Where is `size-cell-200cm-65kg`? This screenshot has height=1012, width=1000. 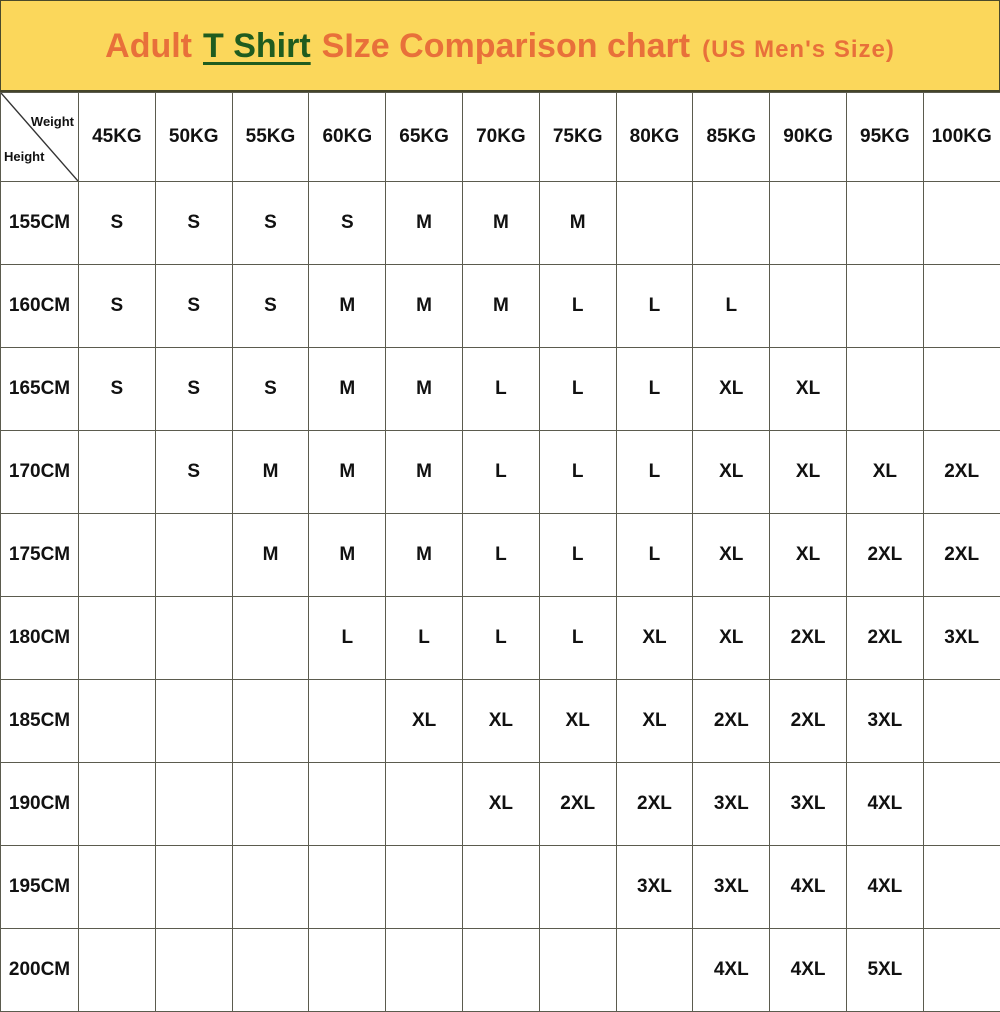
size-cell-200cm-65kg is located at coordinates (424, 970).